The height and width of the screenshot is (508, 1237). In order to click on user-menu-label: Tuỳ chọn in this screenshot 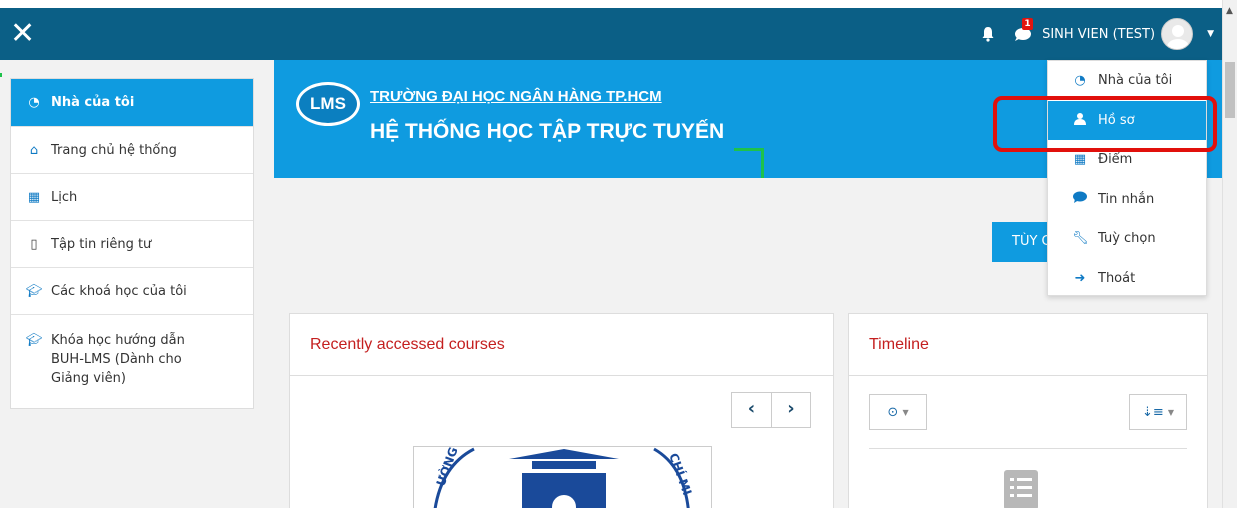, I will do `click(1127, 239)`.